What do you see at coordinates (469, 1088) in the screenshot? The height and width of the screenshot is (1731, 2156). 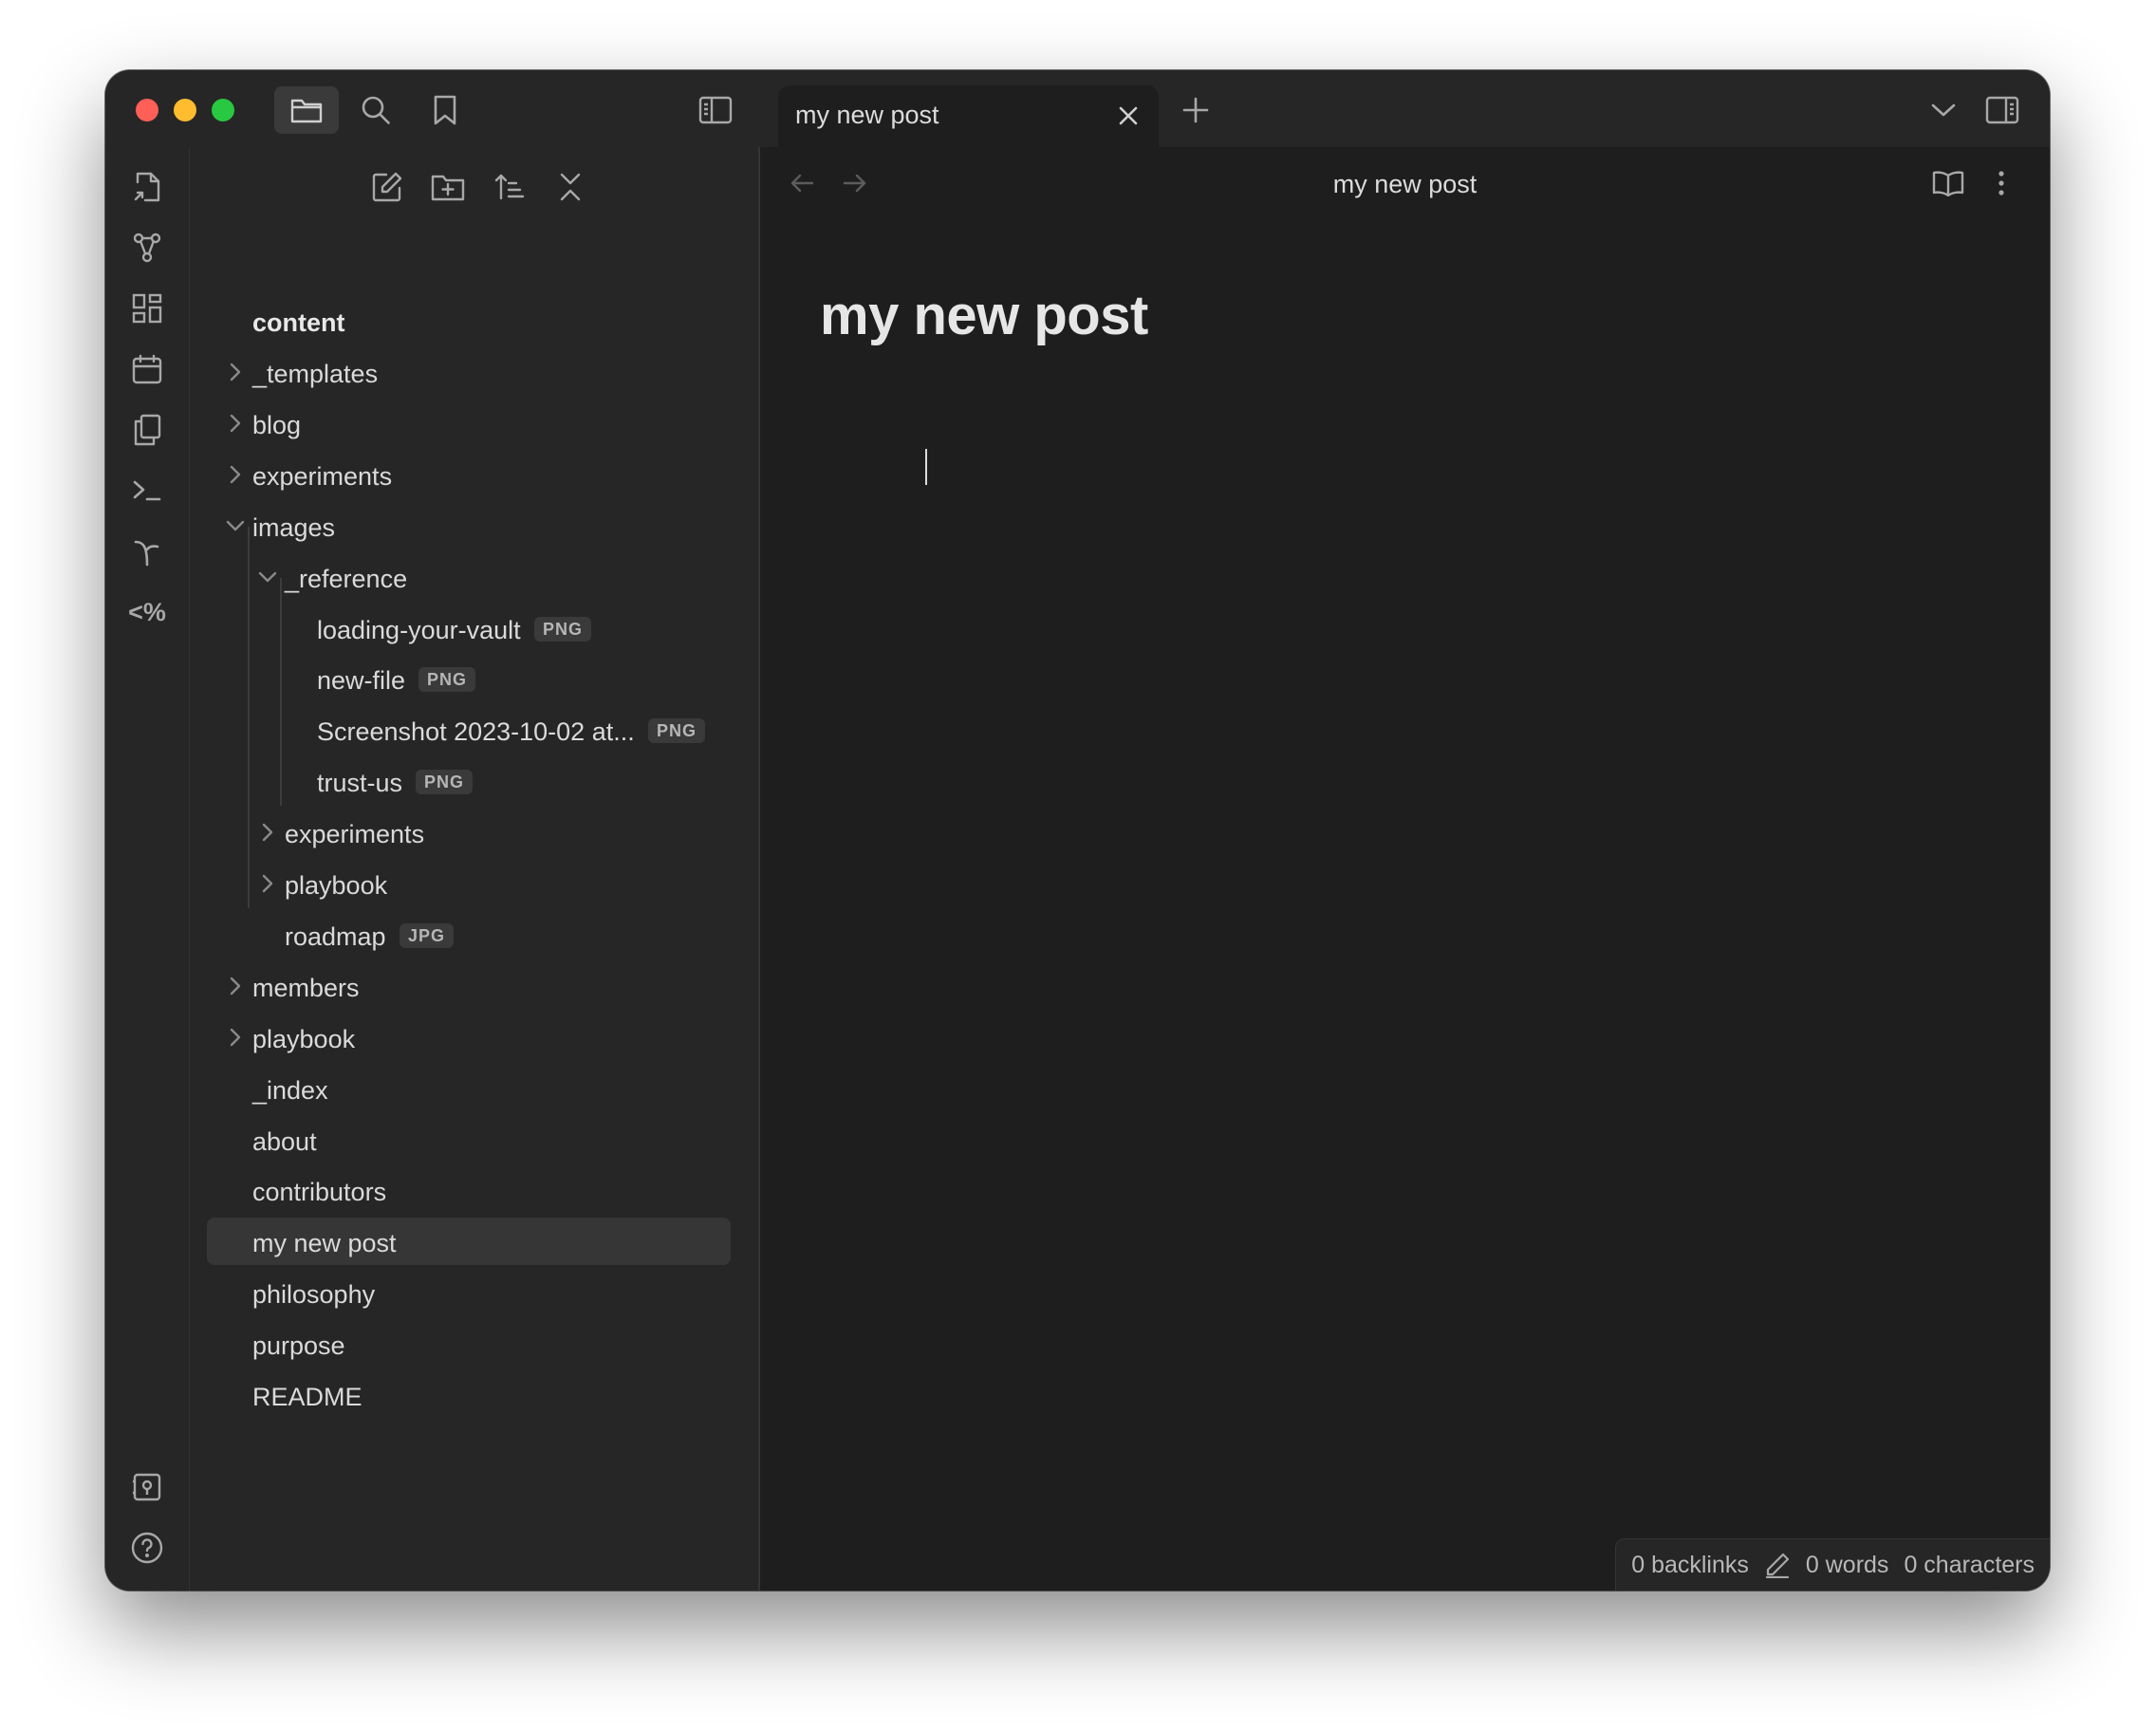 I see `tree-file: _index` at bounding box center [469, 1088].